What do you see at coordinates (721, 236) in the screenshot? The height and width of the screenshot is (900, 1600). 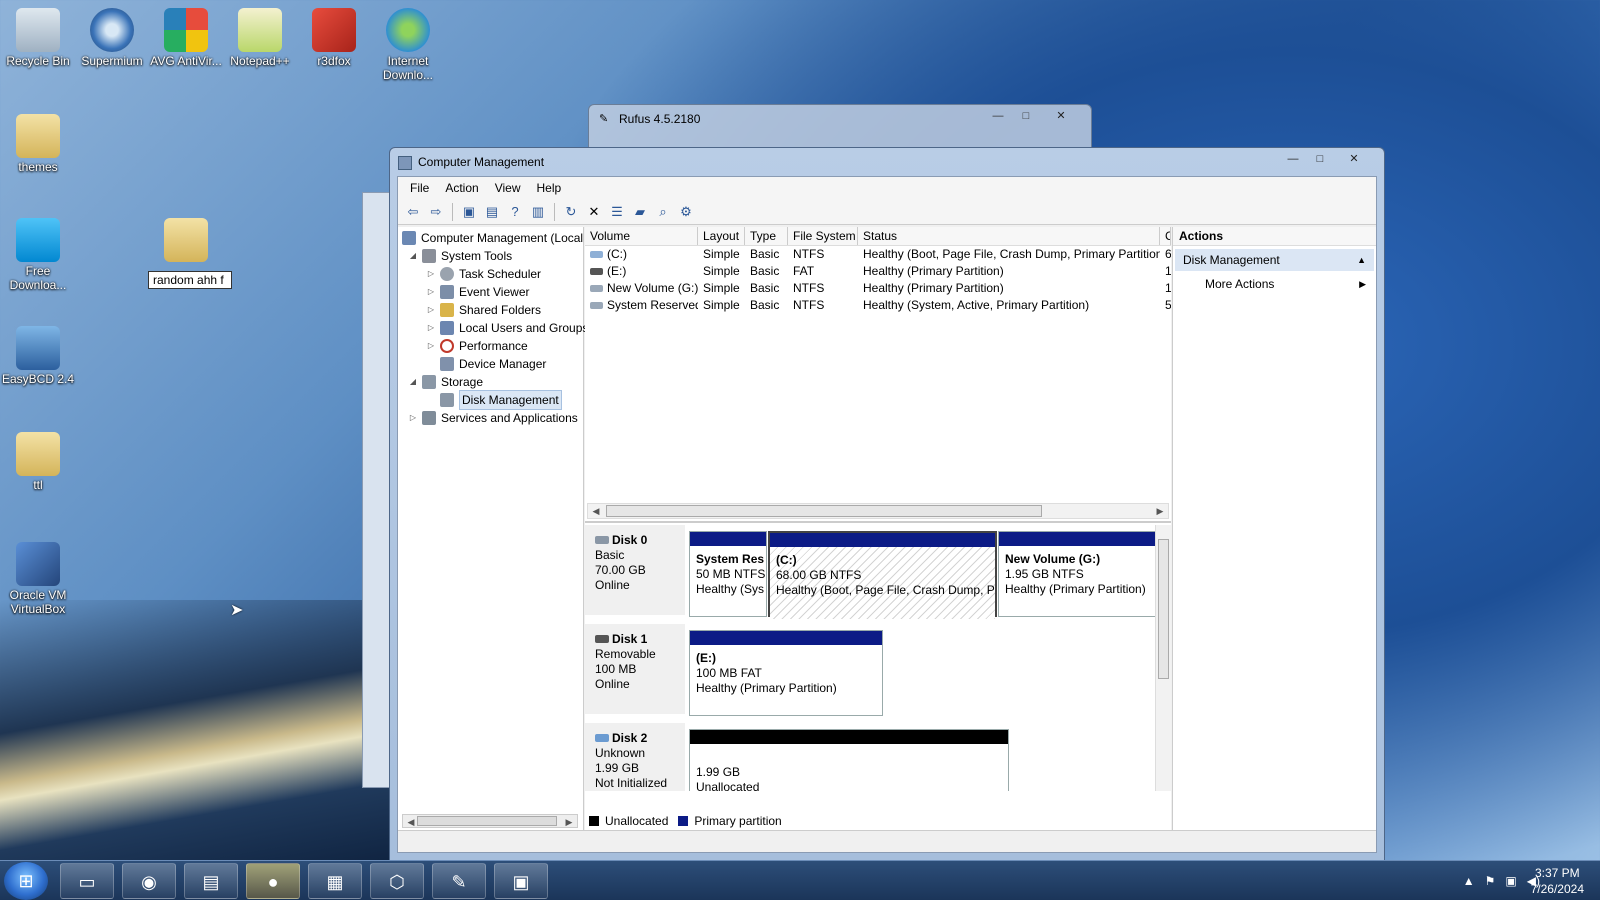 I see `column-layout: Layout` at bounding box center [721, 236].